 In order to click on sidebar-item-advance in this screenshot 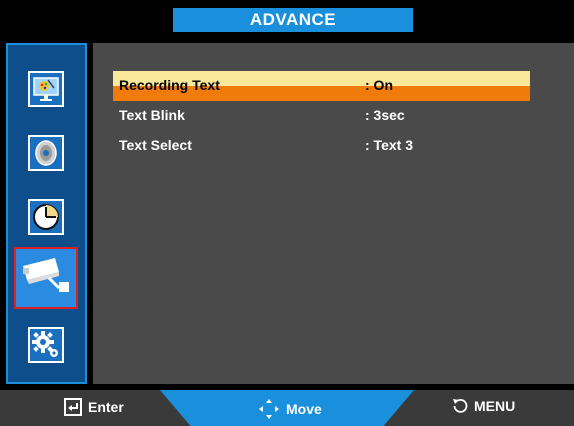, I will do `click(46, 278)`.